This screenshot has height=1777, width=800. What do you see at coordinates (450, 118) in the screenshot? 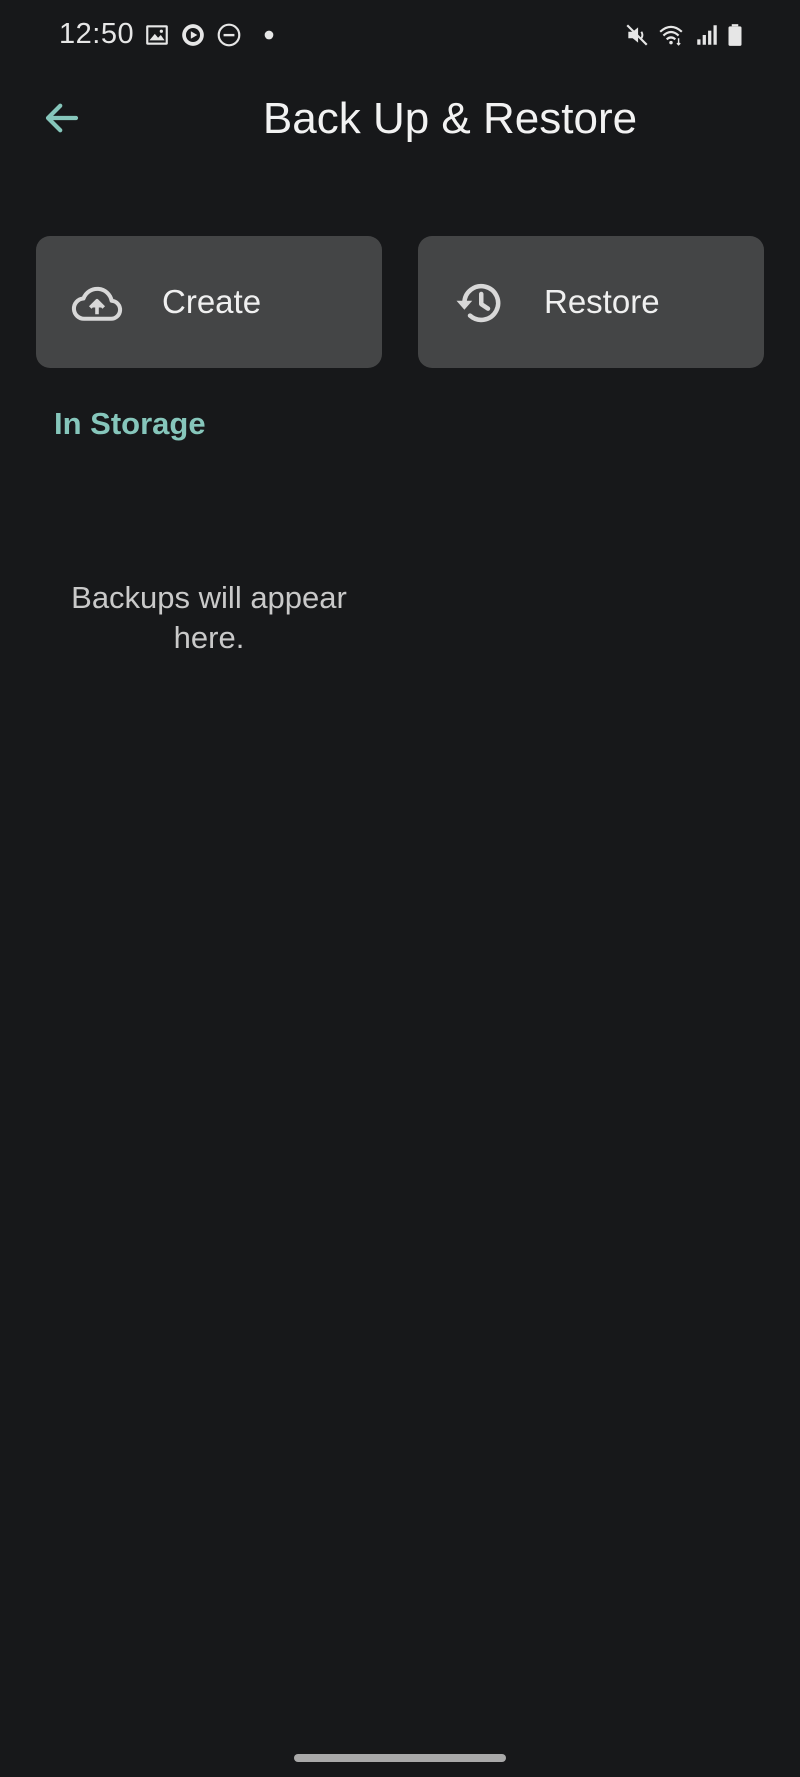
I see `page-title: Back Up & Restore` at bounding box center [450, 118].